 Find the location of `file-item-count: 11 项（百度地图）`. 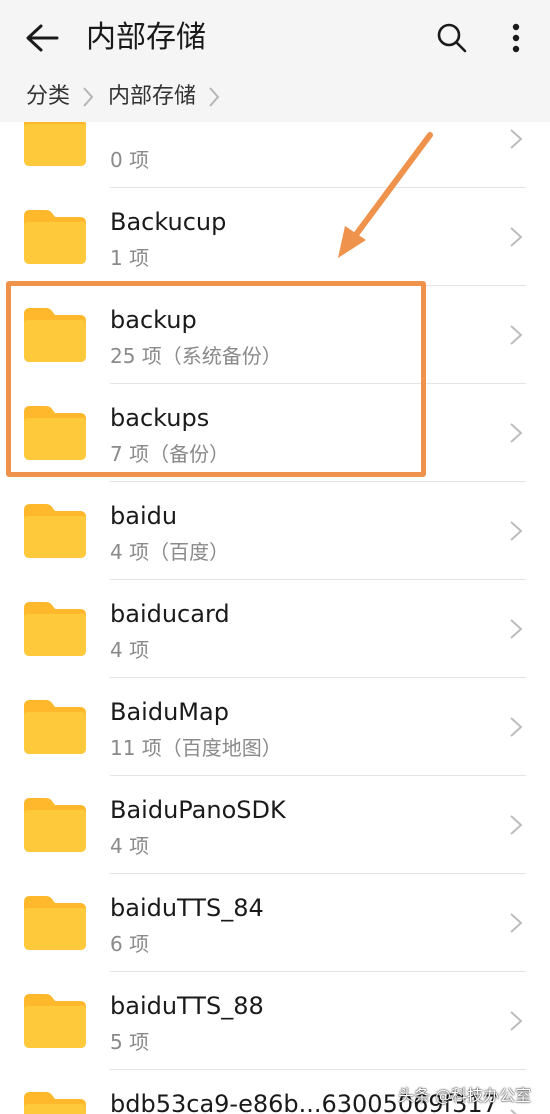

file-item-count: 11 项（百度地图） is located at coordinates (196, 748).